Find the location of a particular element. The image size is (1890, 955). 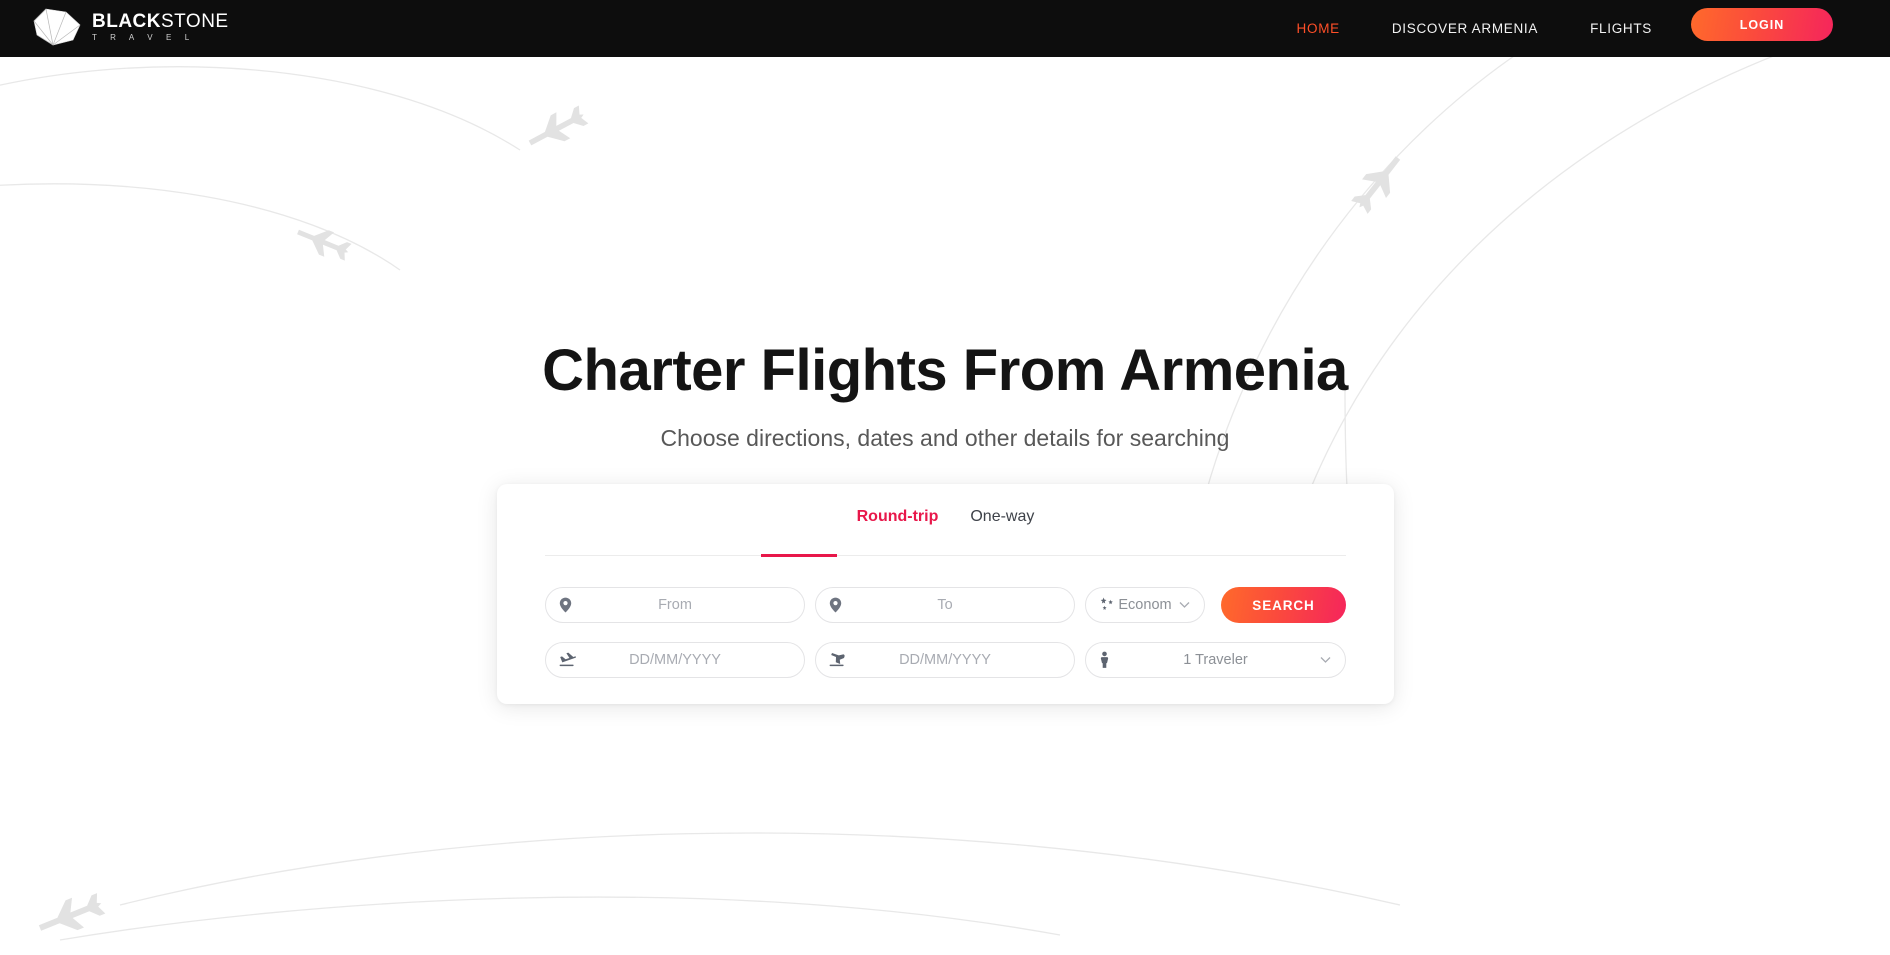

tab-round-trip: Round-trip is located at coordinates (898, 525).